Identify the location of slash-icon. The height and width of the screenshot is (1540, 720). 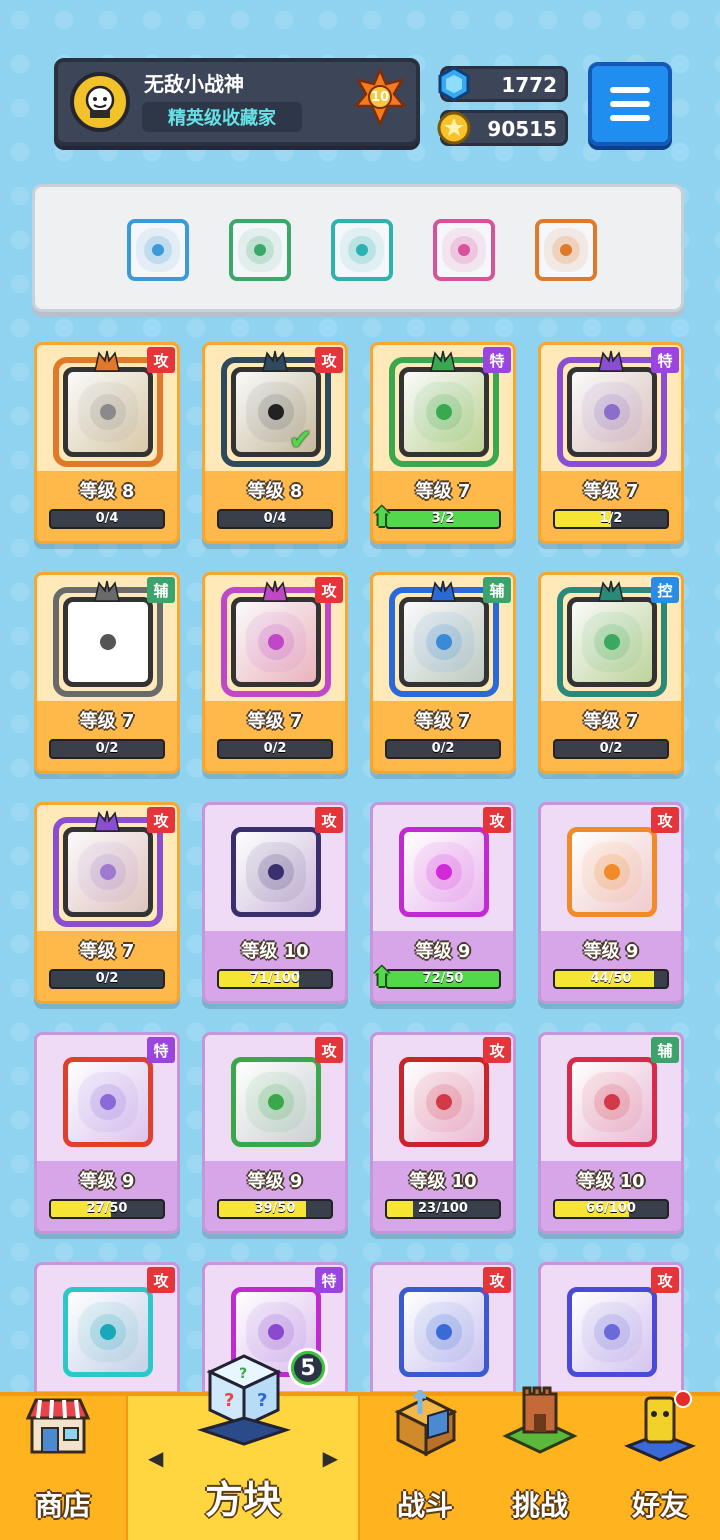
(276, 872).